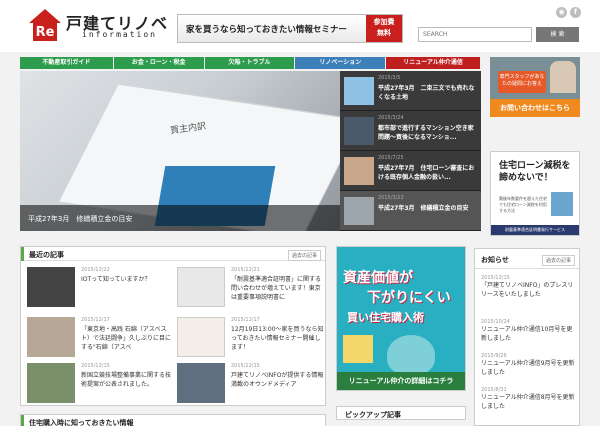  I want to click on nav-item-guide: 不動産取引ガイド, so click(66, 63).